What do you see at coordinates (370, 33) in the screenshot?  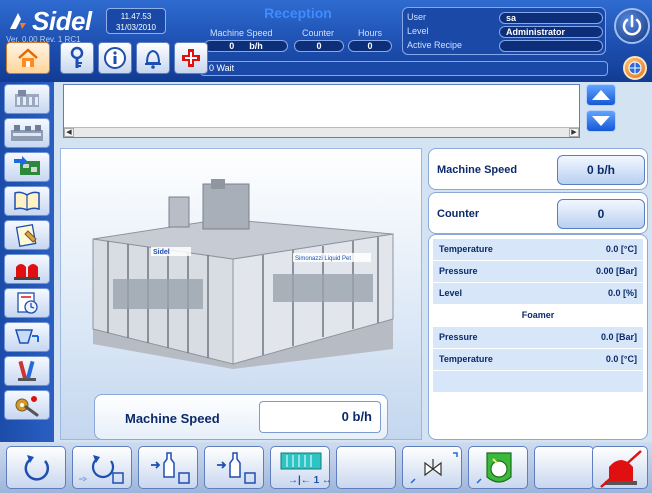 I see `hours-label: Hours` at bounding box center [370, 33].